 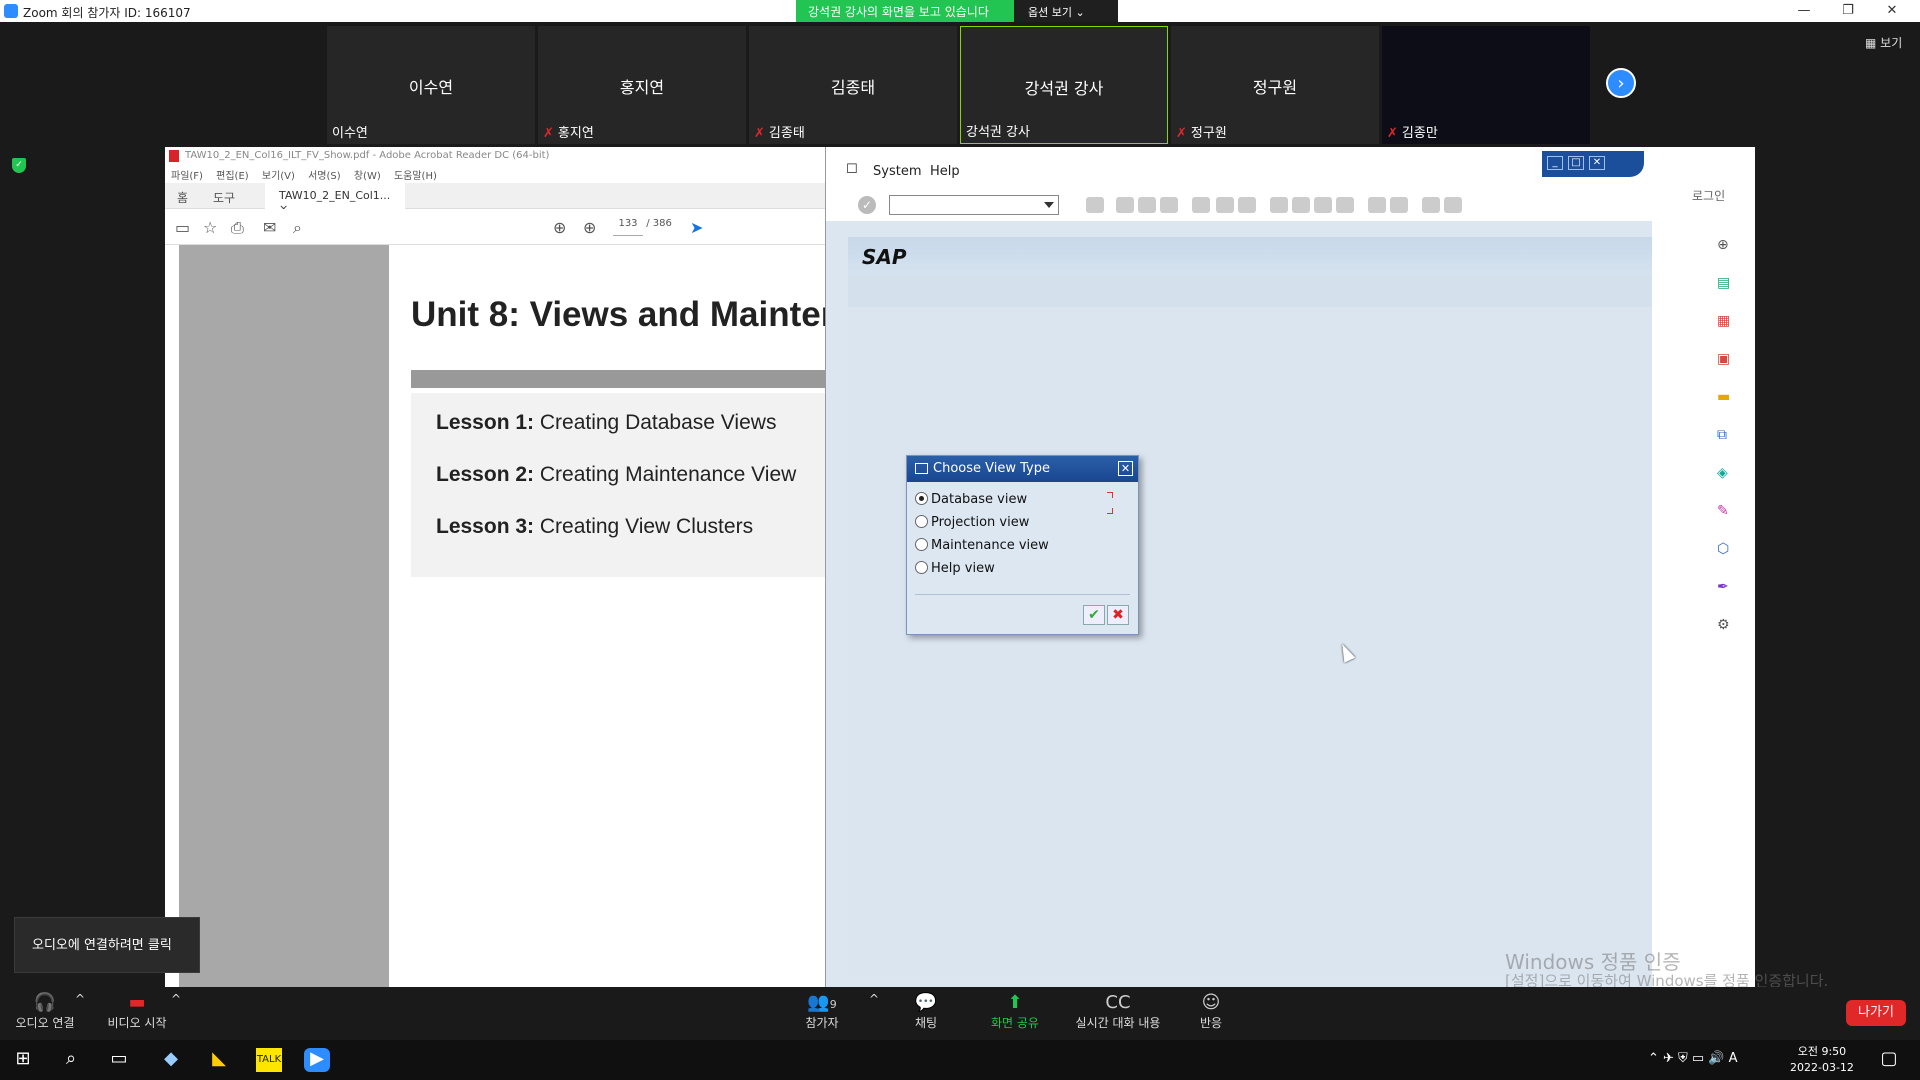 I want to click on zoom-in-icon: ⊕, so click(x=1723, y=245).